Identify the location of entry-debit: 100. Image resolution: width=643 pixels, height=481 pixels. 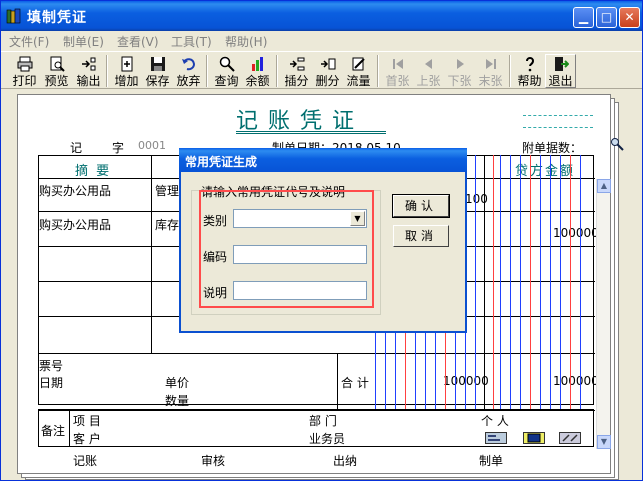
(476, 199).